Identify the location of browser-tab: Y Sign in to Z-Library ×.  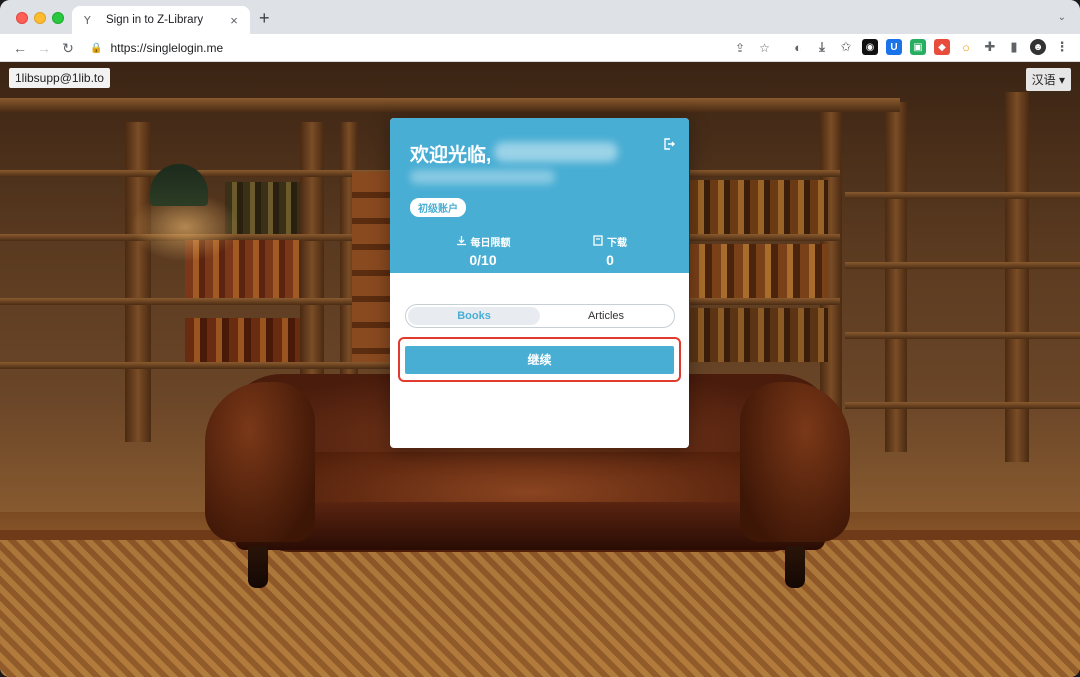
(161, 20).